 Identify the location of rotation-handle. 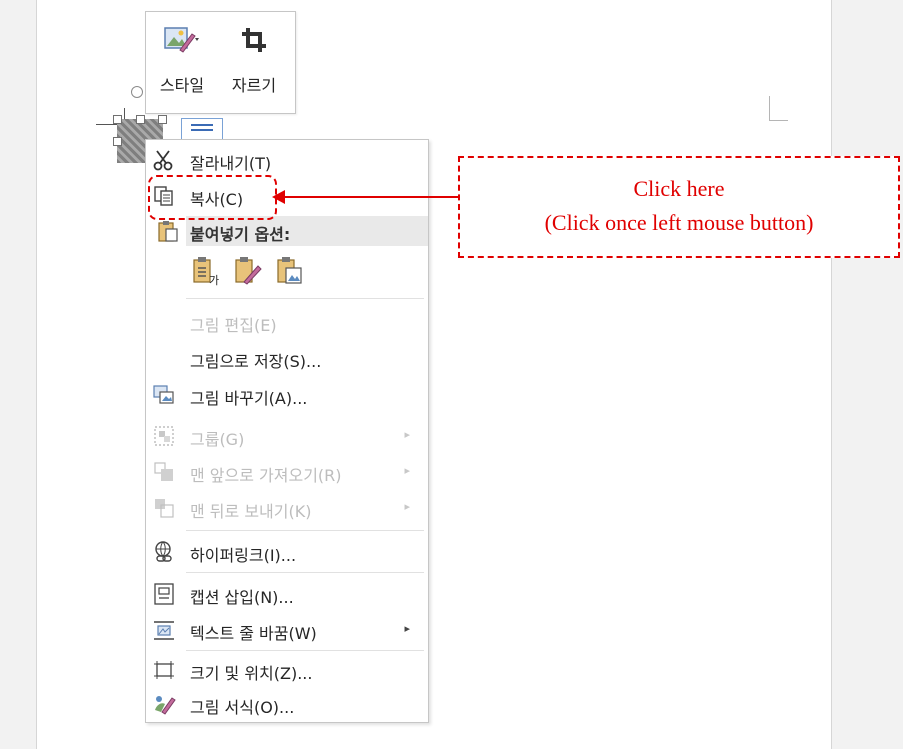
(137, 92).